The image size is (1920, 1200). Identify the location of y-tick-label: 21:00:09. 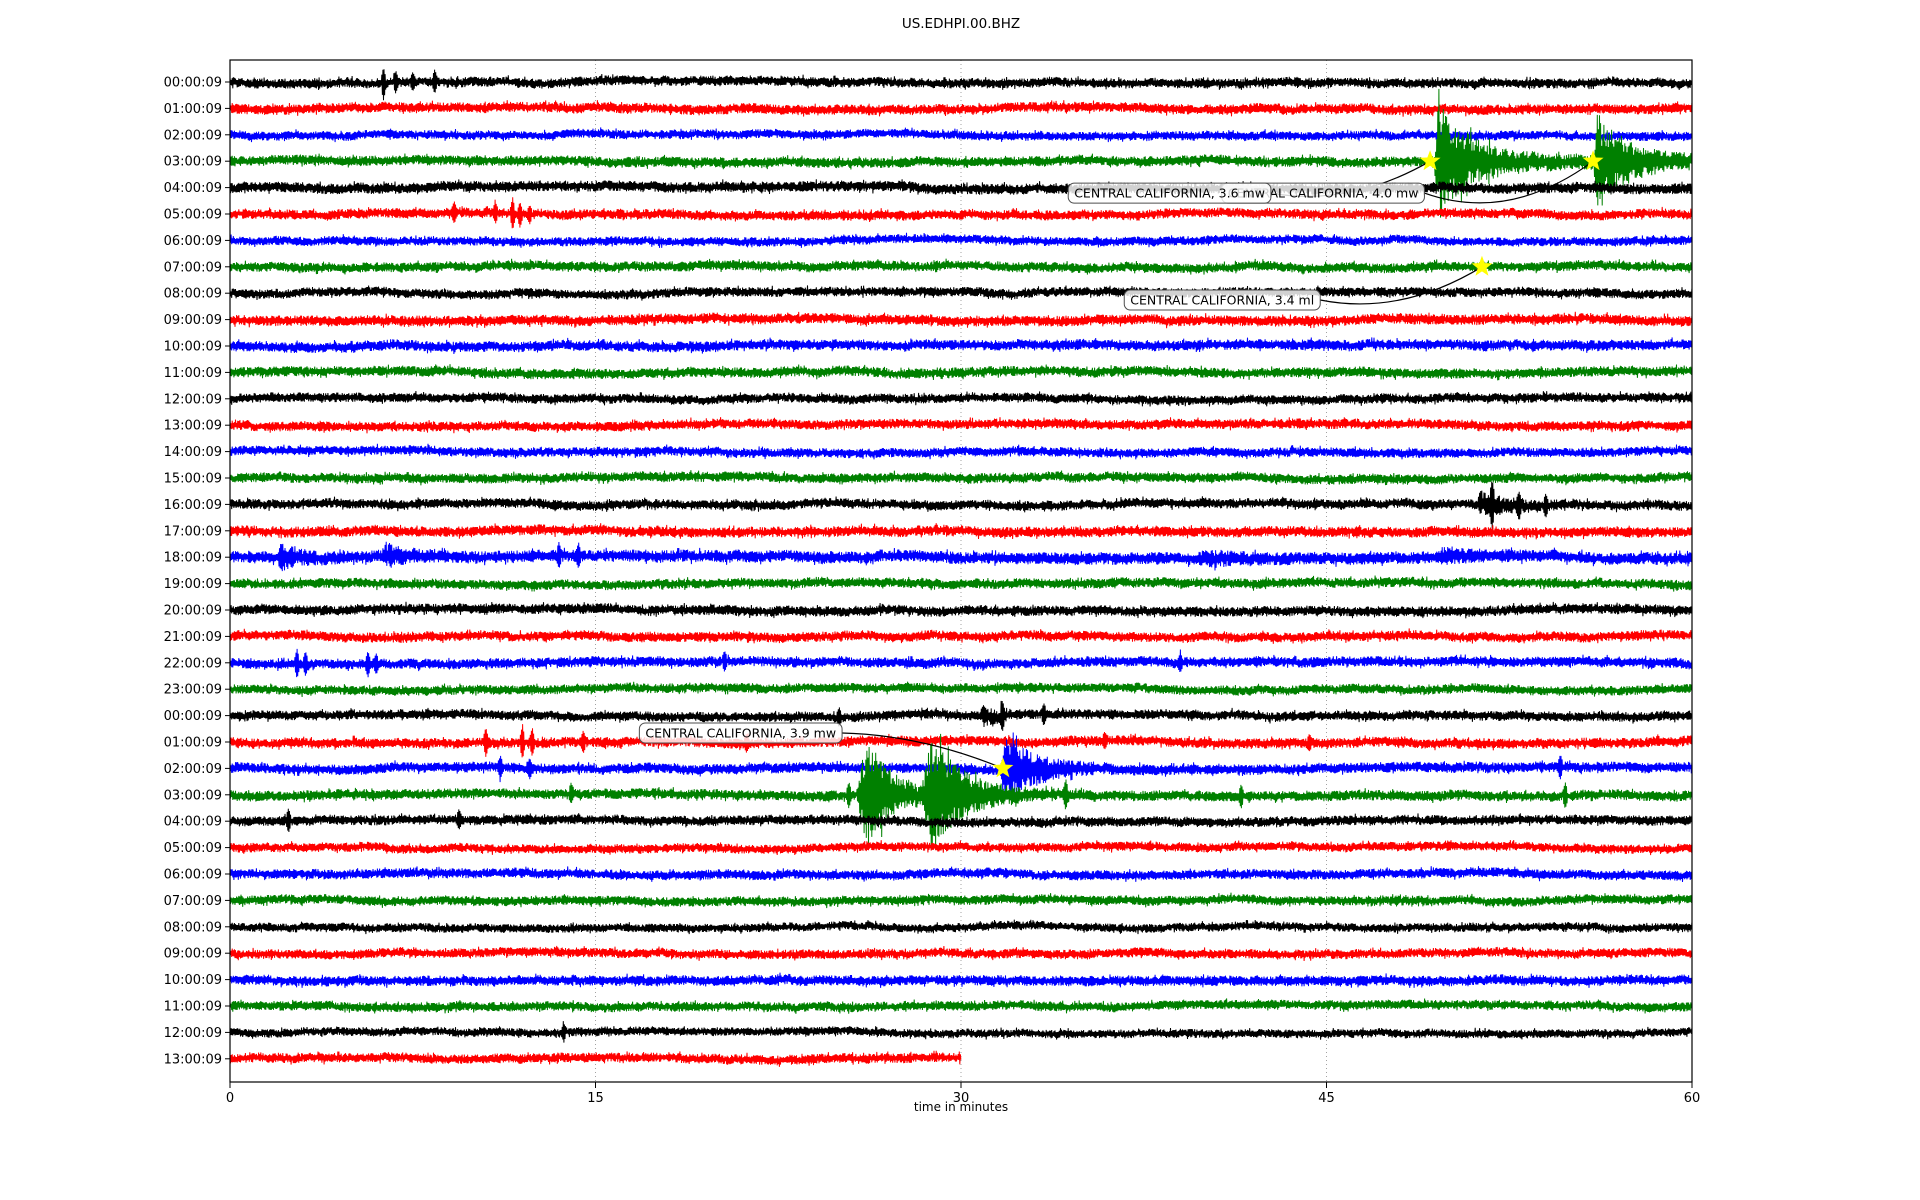
(193, 637).